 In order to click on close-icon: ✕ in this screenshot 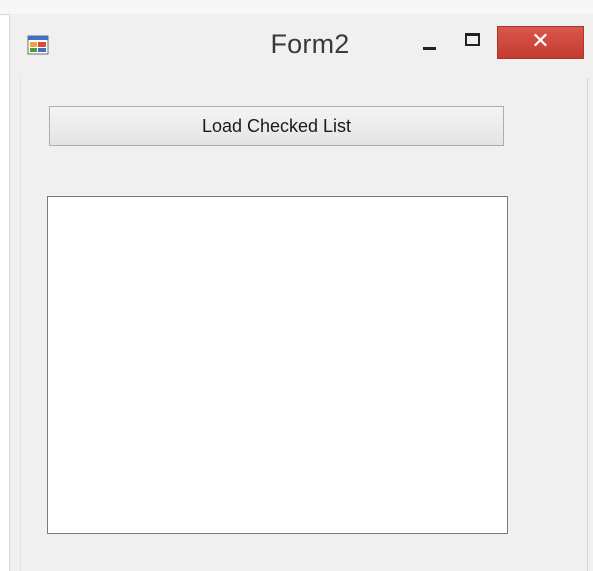, I will do `click(540, 41)`.